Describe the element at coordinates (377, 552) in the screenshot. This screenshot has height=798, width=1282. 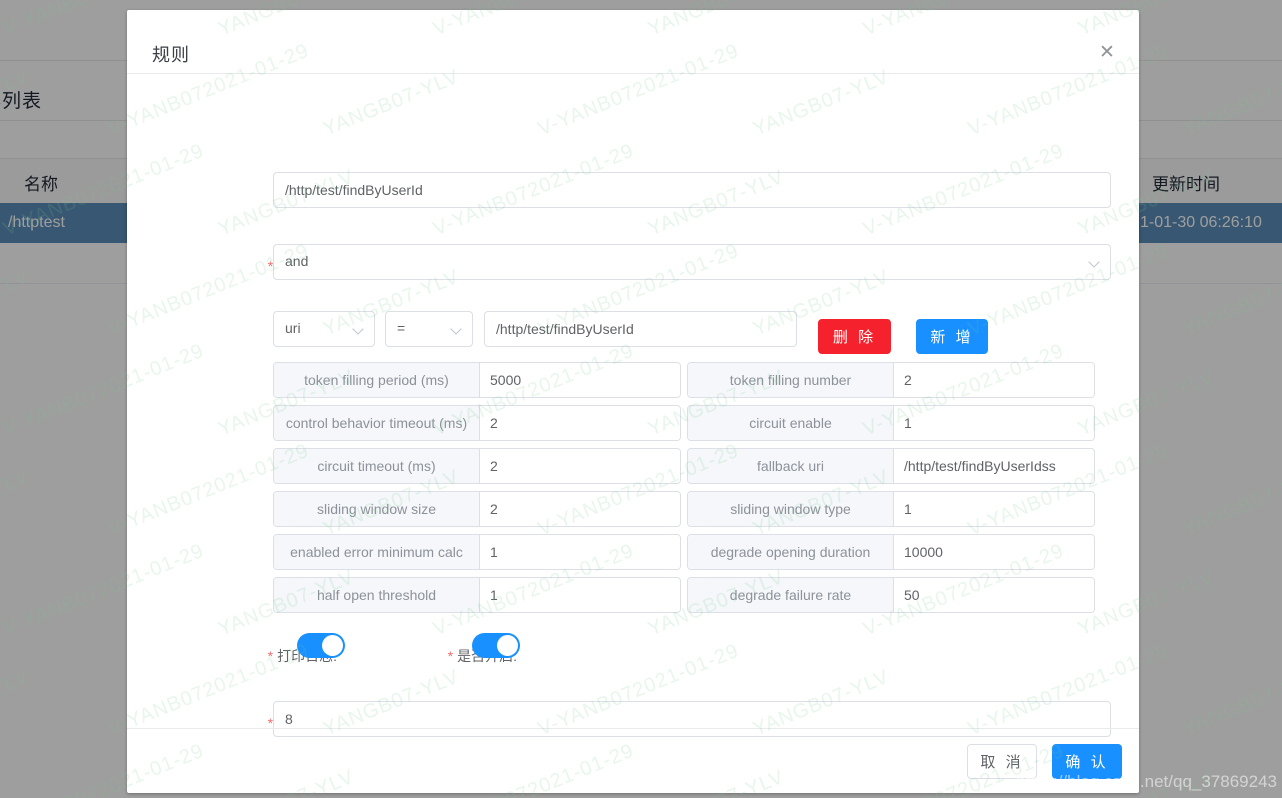
I see `handle-row-key: enabled error minimum calc` at that location.